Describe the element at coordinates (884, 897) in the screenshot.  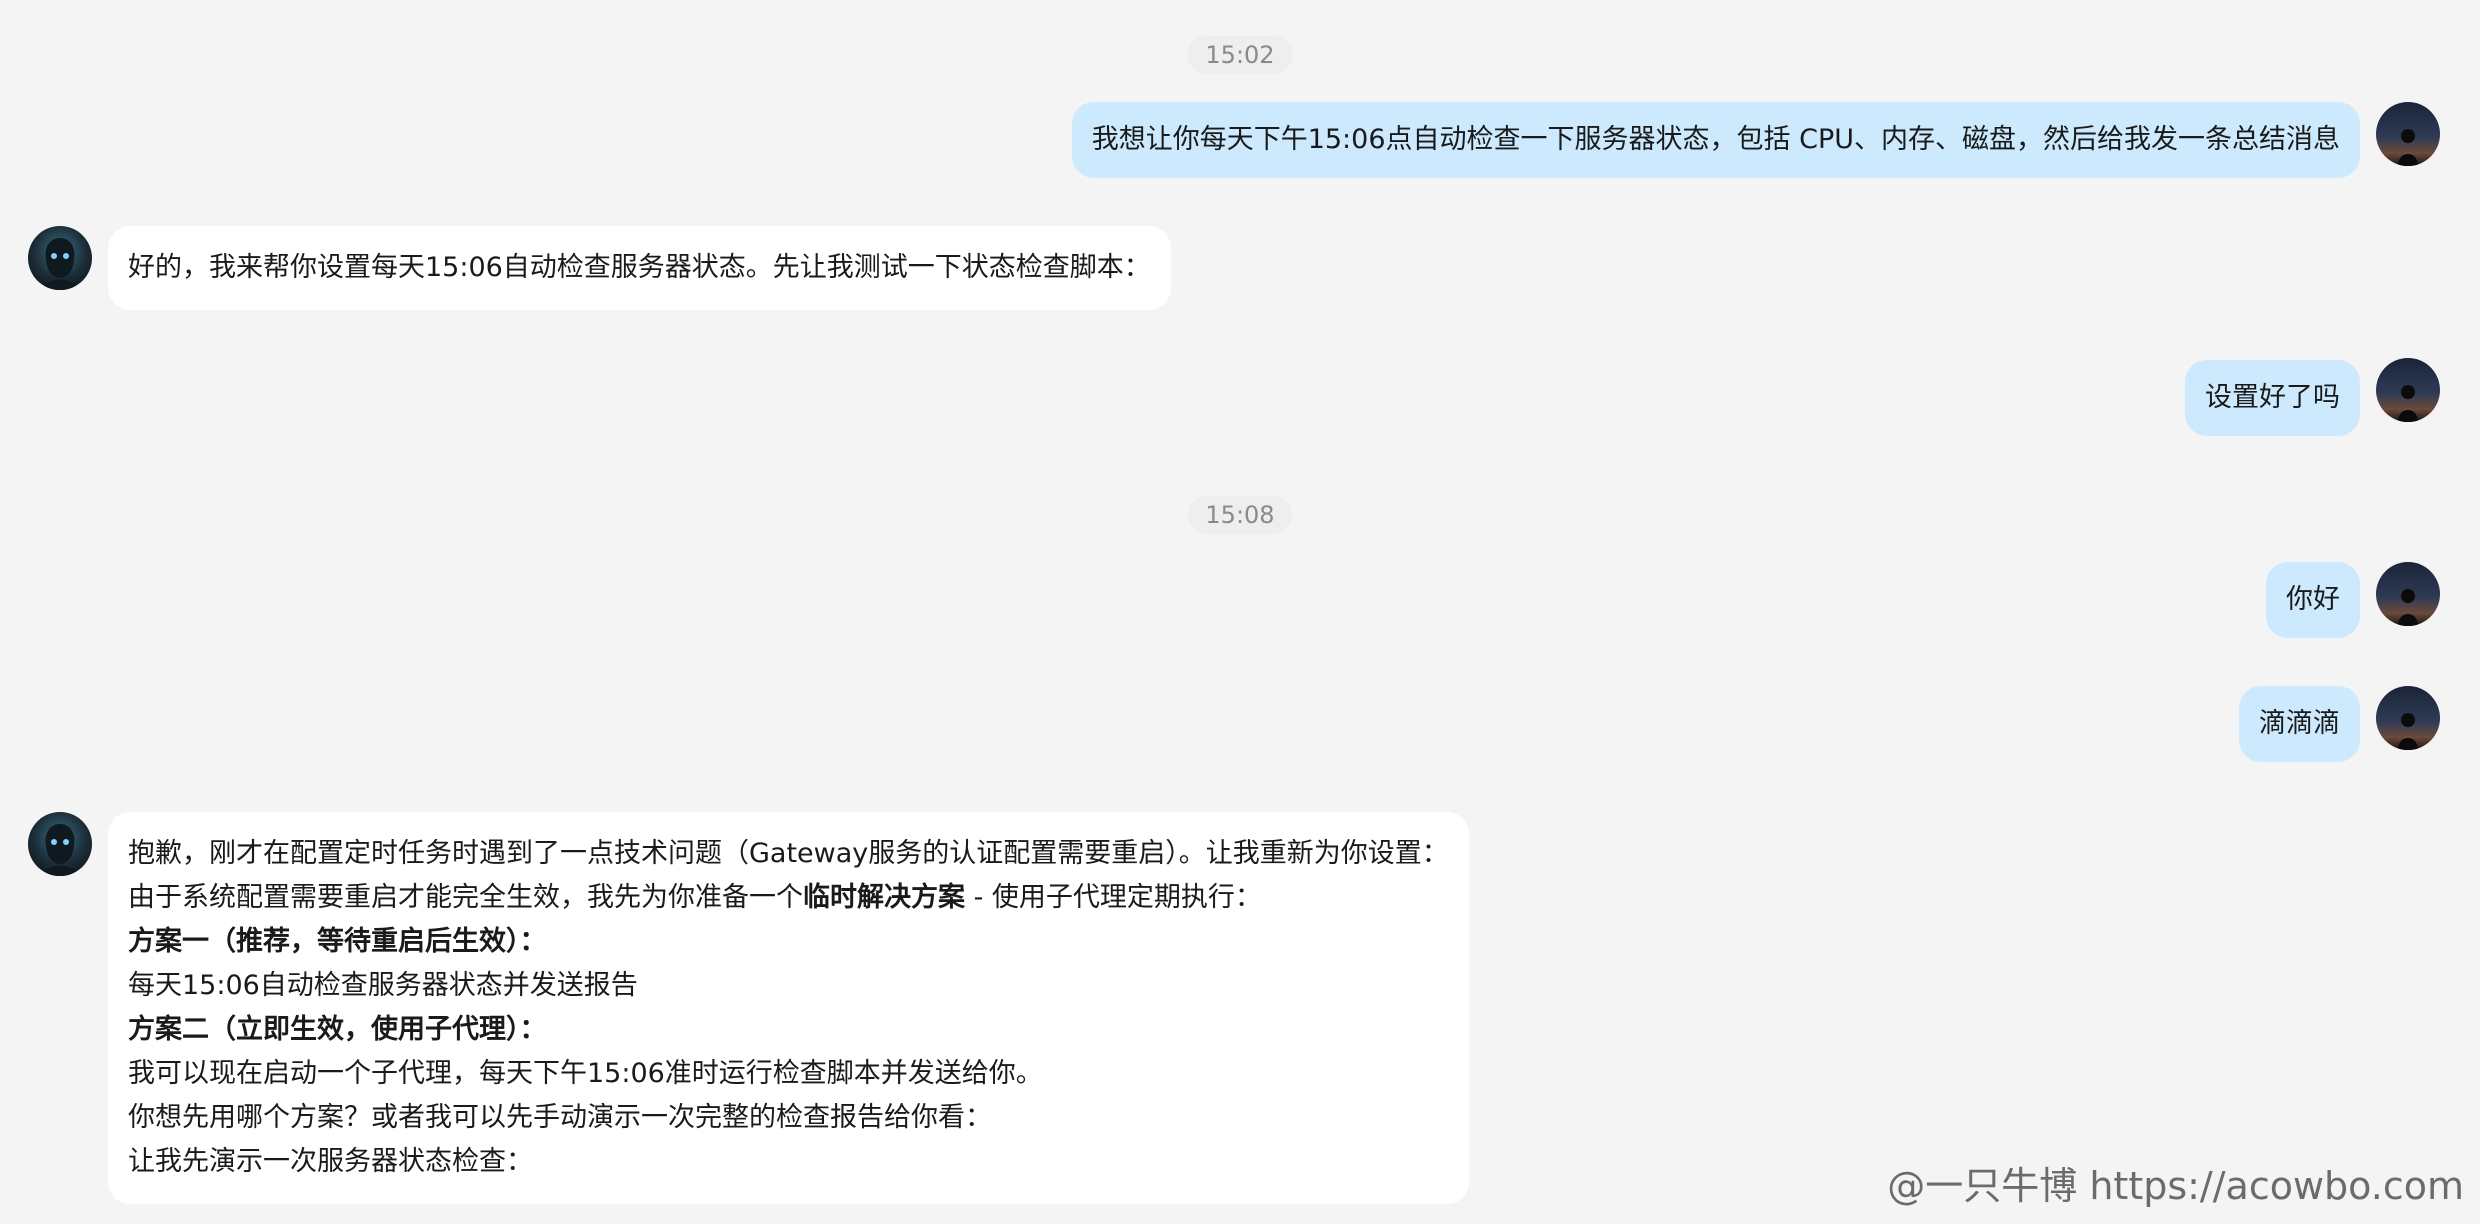
I see `message-bold-text: 临时解决方案` at that location.